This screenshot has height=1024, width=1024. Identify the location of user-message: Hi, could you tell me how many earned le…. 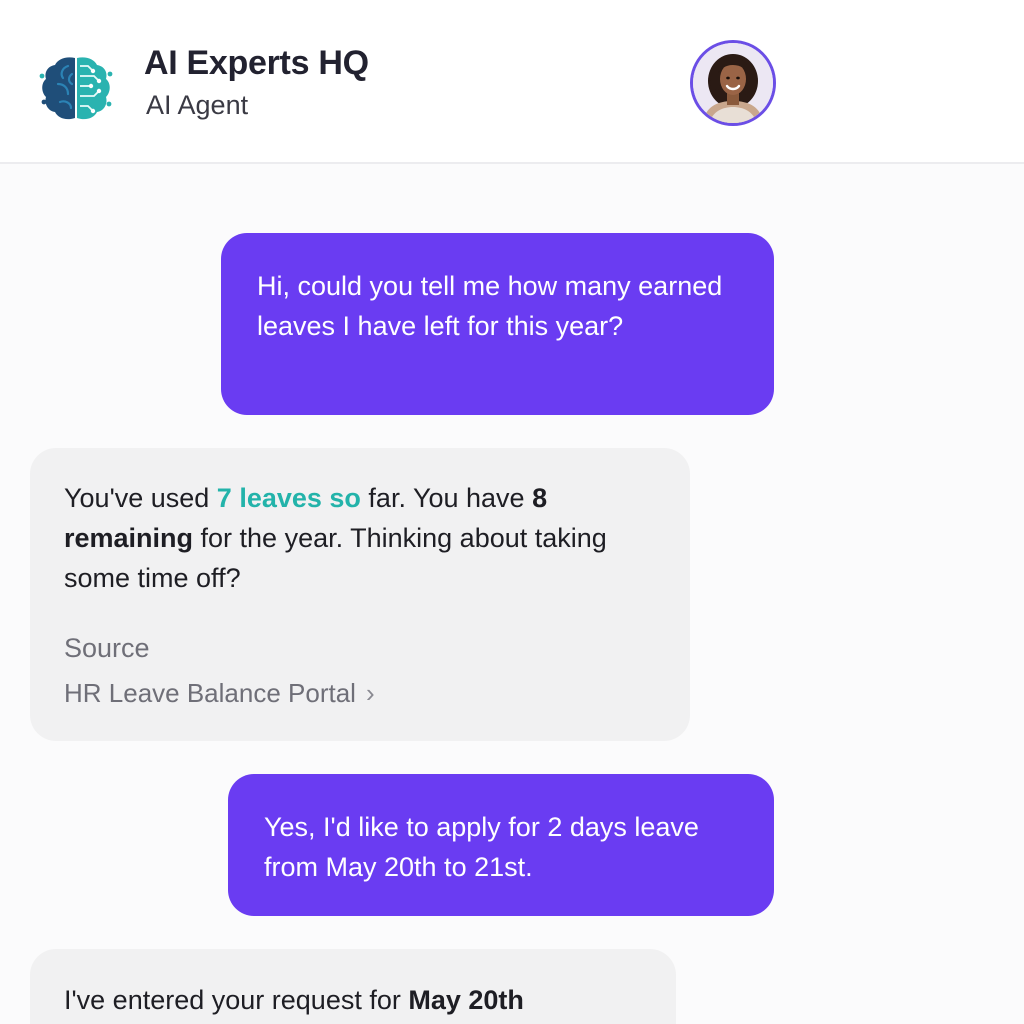
(497, 324).